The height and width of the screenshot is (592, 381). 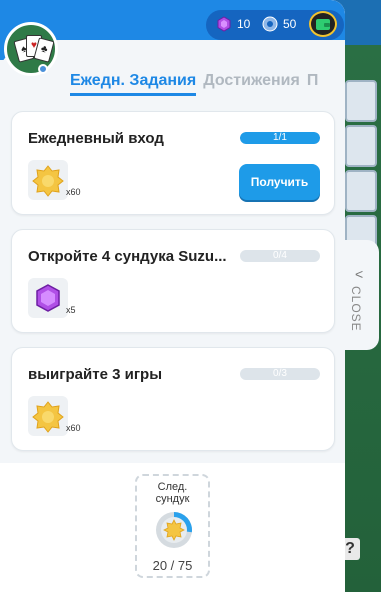 I want to click on claim-button: Получить, so click(x=279, y=182).